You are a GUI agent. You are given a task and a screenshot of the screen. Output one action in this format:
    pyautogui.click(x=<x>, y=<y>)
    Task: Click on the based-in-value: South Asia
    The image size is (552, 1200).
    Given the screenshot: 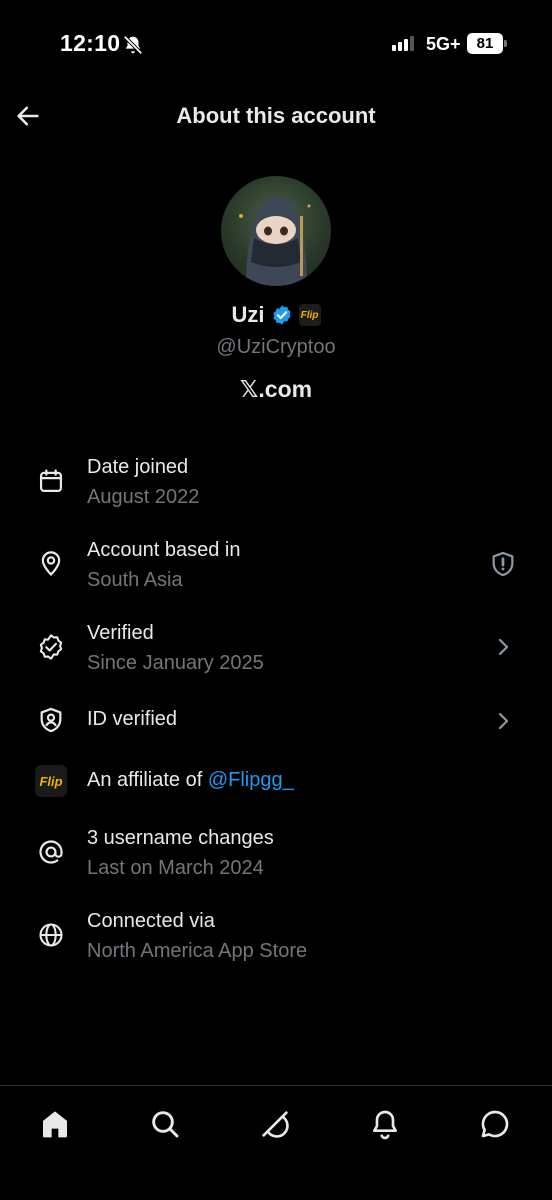 What is the action you would take?
    pyautogui.click(x=135, y=580)
    